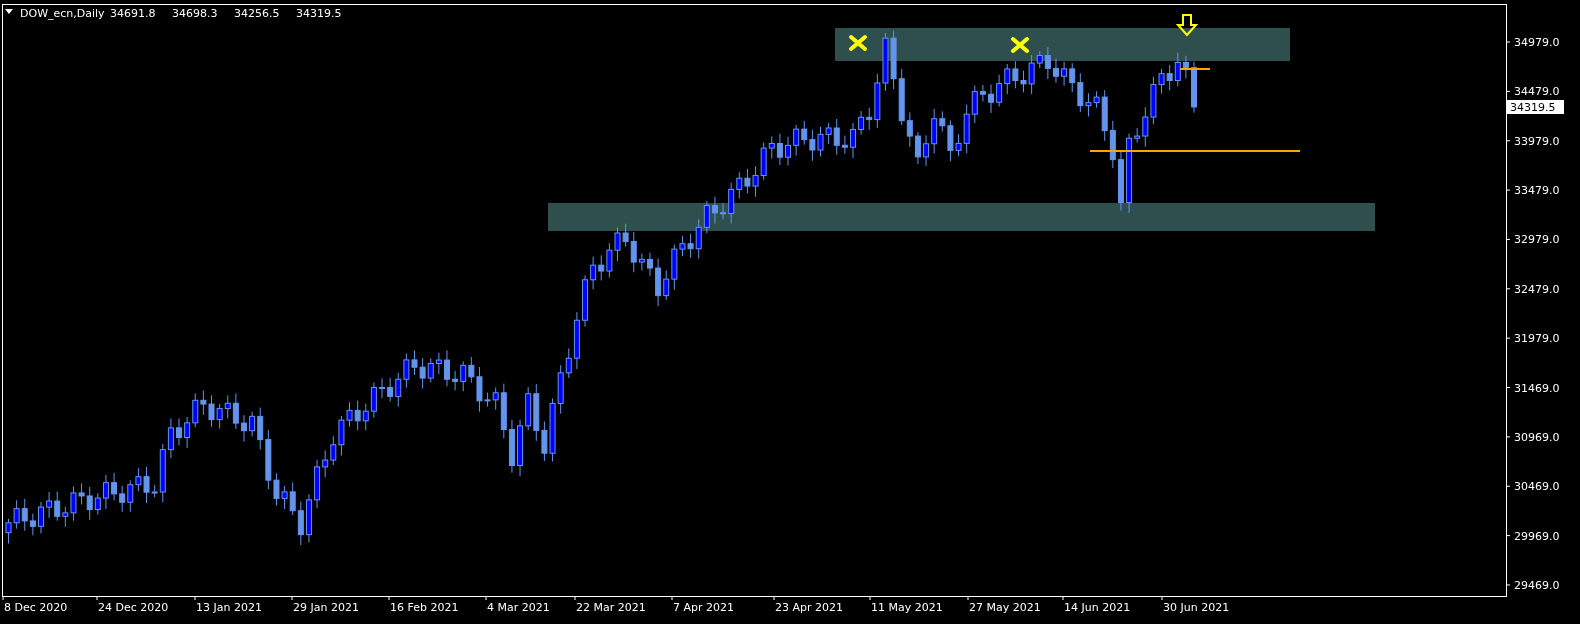  I want to click on time-axis-label: 11 May 2021, so click(907, 607).